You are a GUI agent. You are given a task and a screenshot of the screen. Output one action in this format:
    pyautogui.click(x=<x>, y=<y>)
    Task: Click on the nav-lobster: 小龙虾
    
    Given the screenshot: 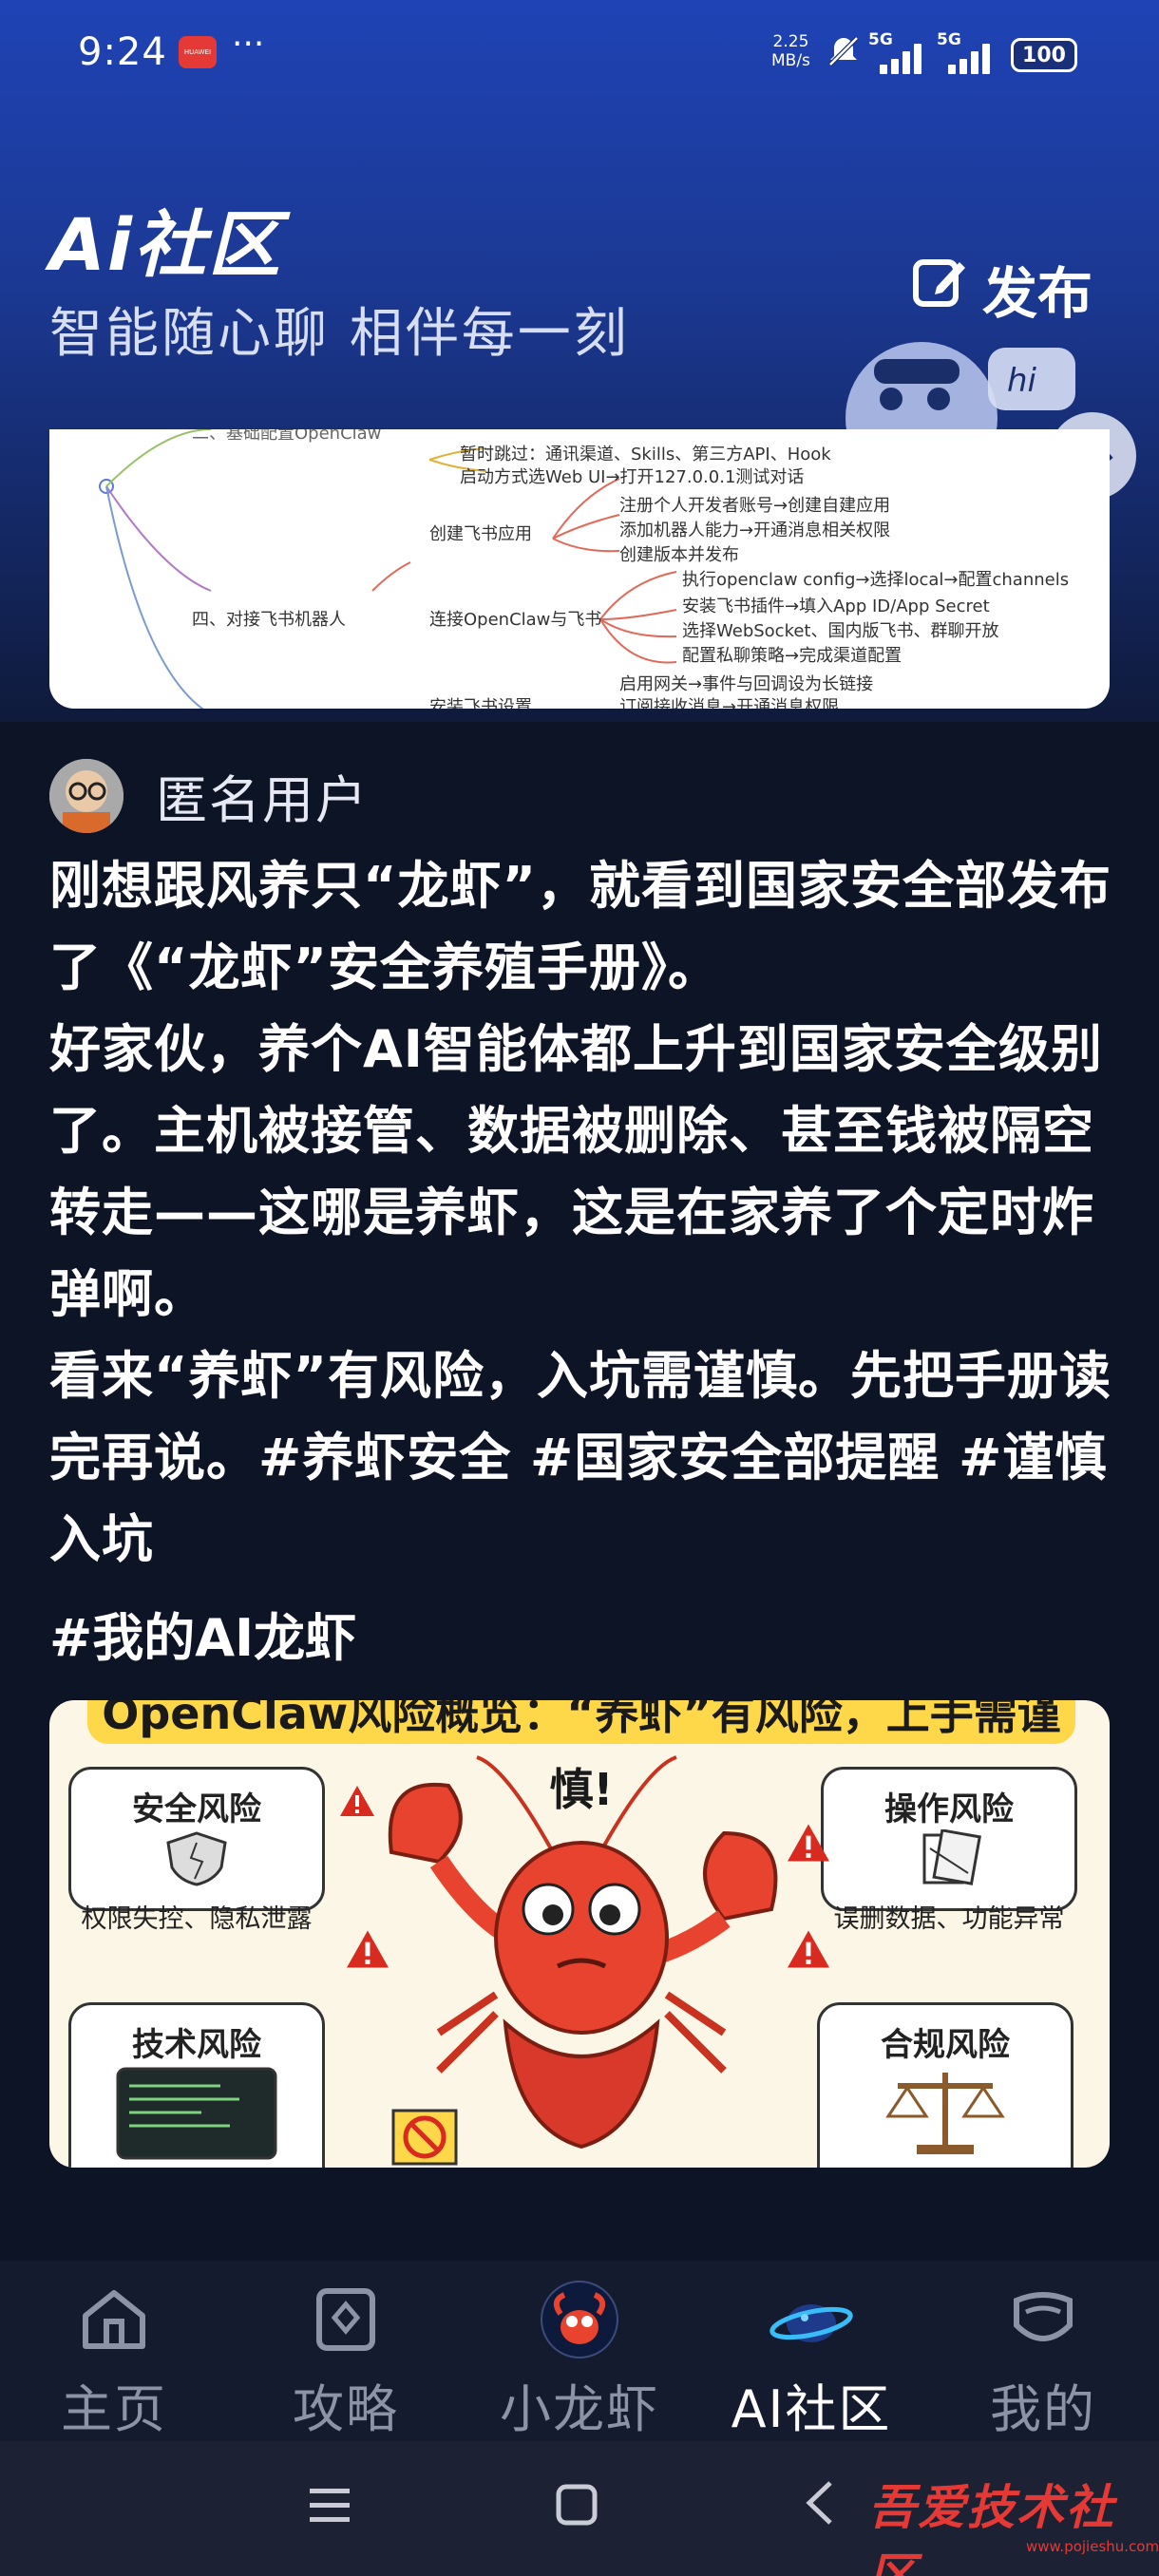 What is the action you would take?
    pyautogui.click(x=579, y=2360)
    